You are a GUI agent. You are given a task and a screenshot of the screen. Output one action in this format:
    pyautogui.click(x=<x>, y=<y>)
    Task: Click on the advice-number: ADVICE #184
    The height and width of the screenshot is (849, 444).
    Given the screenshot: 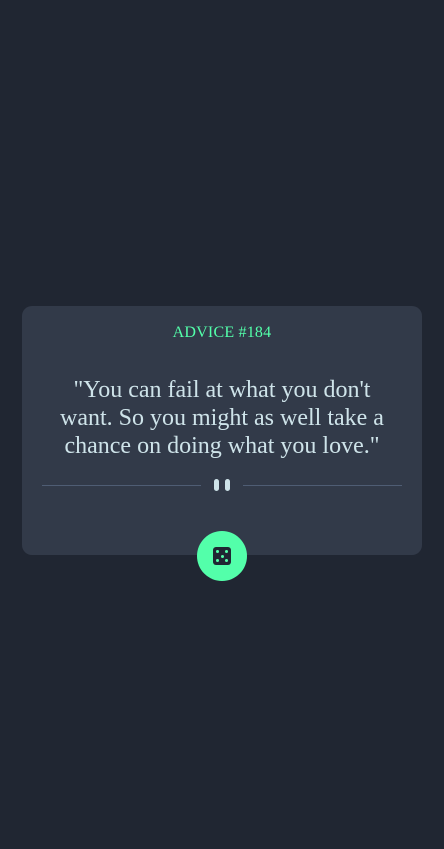 What is the action you would take?
    pyautogui.click(x=222, y=332)
    